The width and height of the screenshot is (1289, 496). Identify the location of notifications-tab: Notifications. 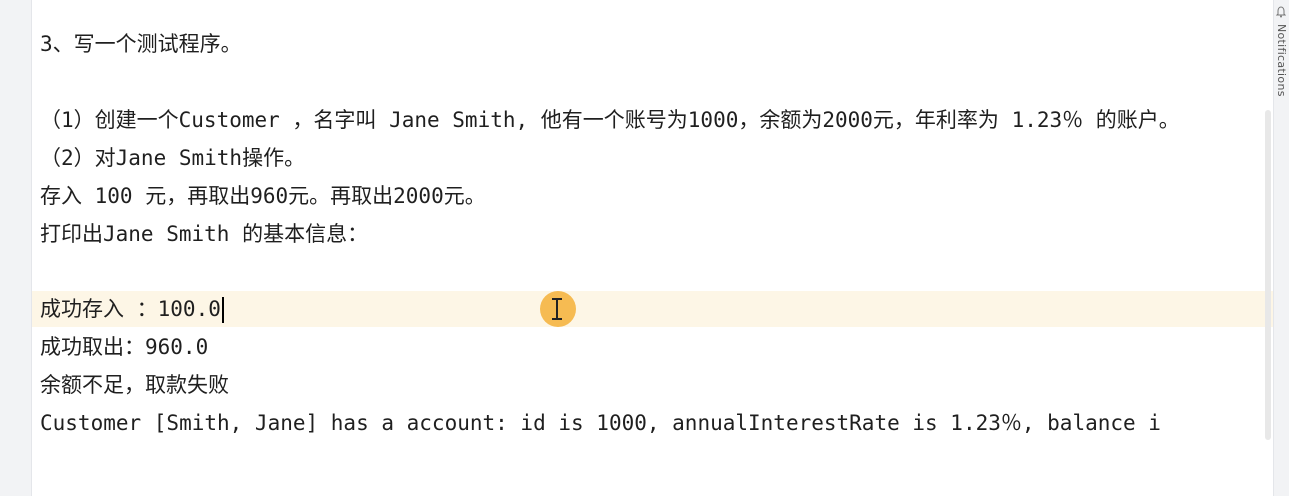
(1281, 60).